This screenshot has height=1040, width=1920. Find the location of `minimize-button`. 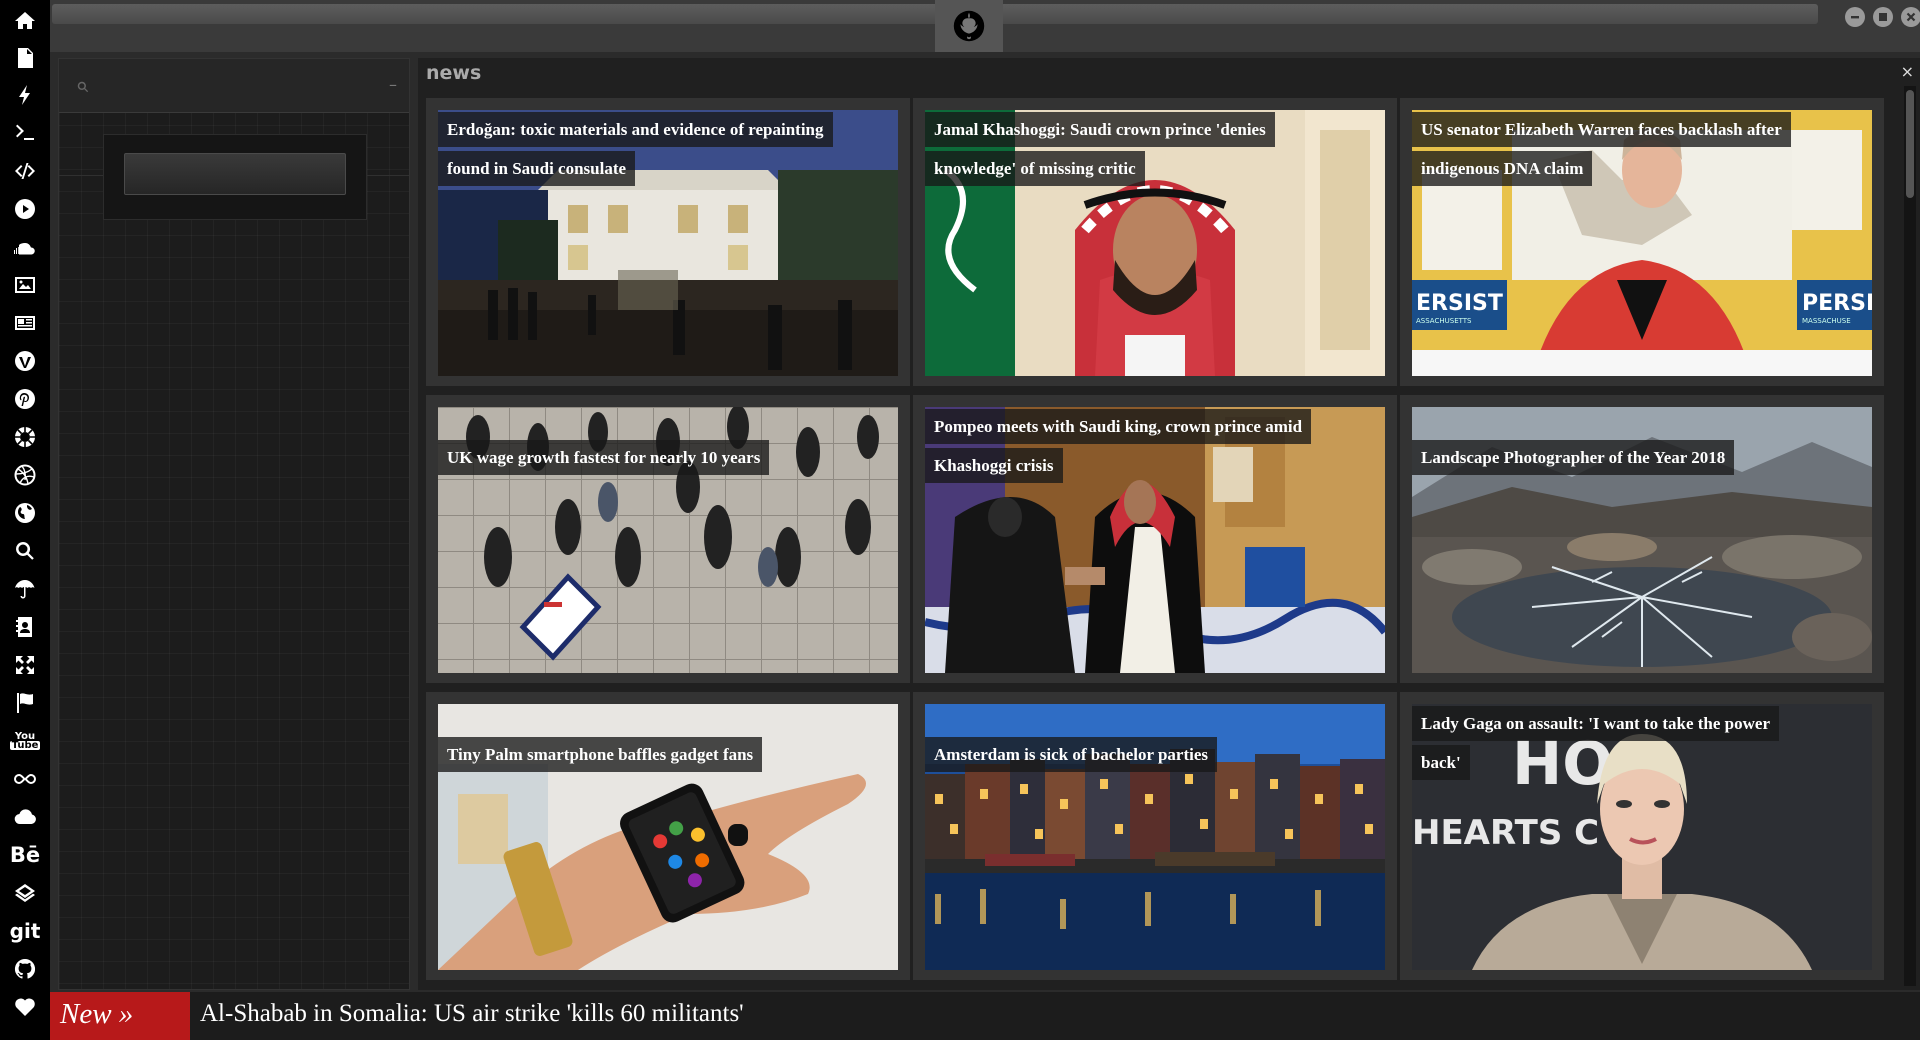

minimize-button is located at coordinates (1855, 17).